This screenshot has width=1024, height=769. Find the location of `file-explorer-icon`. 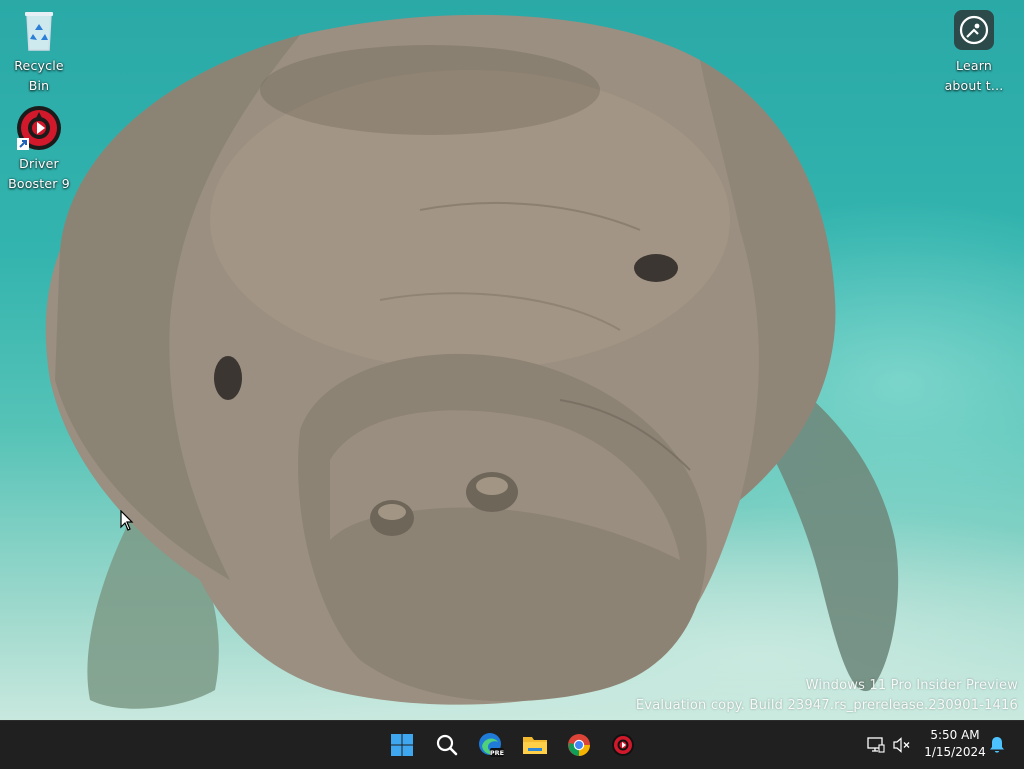

file-explorer-icon is located at coordinates (535, 745).